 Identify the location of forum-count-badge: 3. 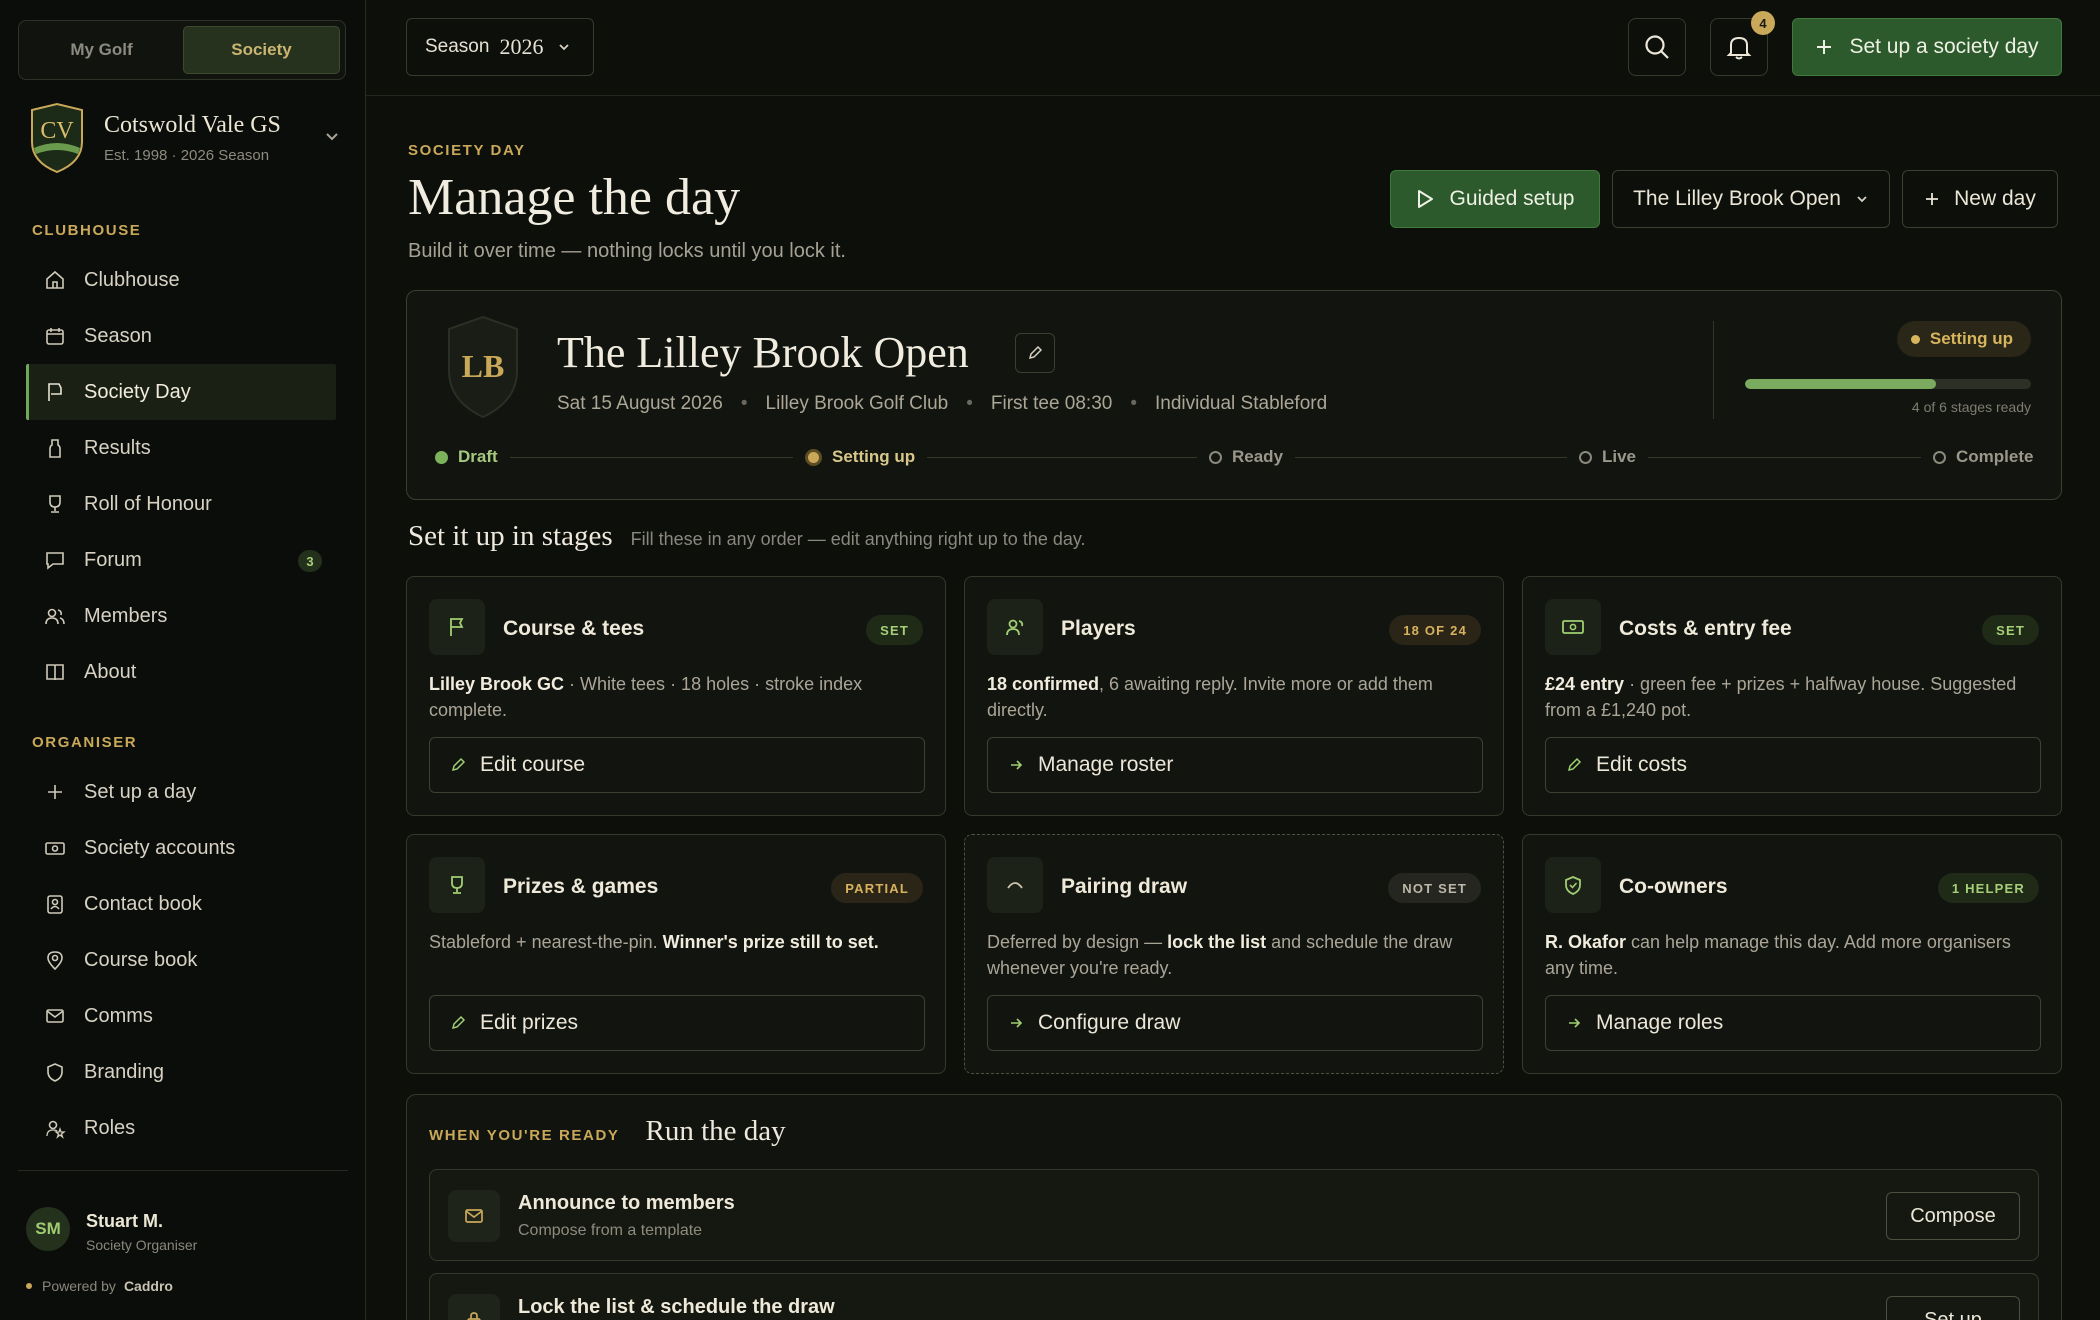
(310, 561).